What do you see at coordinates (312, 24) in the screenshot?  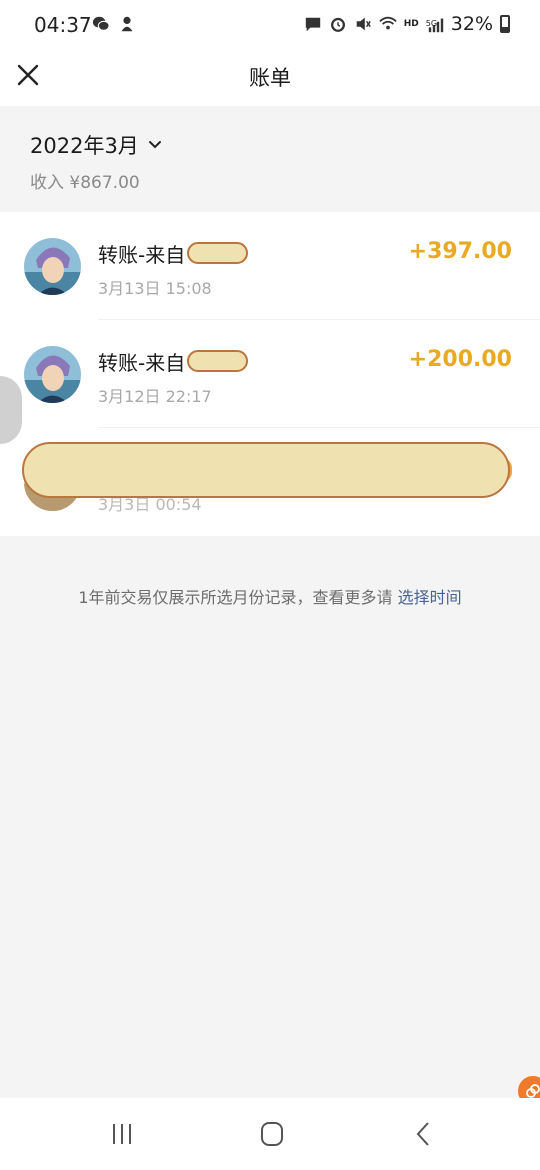 I see `message-icon` at bounding box center [312, 24].